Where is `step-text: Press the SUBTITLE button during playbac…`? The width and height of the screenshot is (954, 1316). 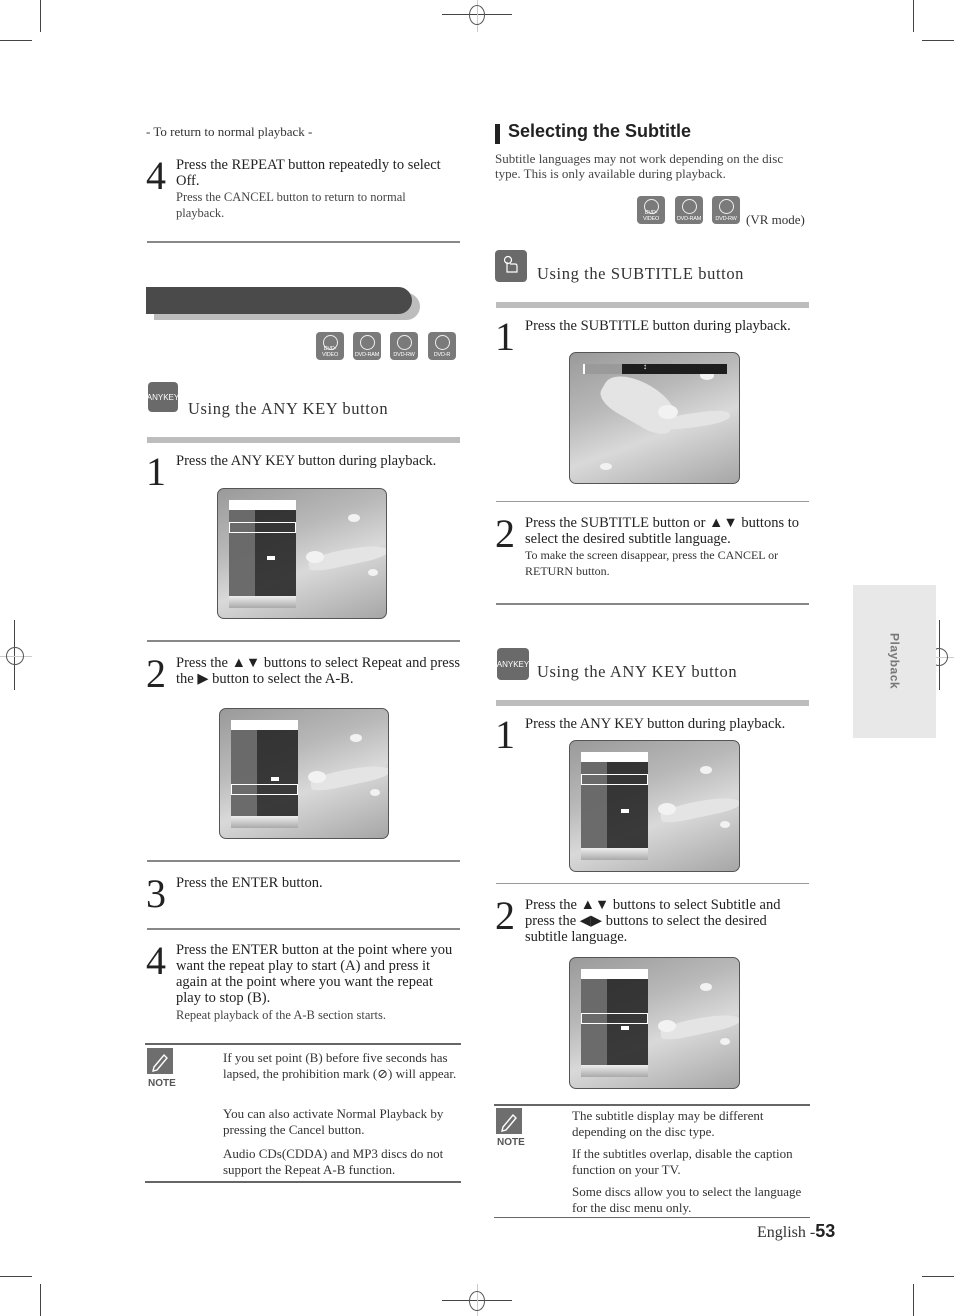 step-text: Press the SUBTITLE button during playbac… is located at coordinates (658, 326).